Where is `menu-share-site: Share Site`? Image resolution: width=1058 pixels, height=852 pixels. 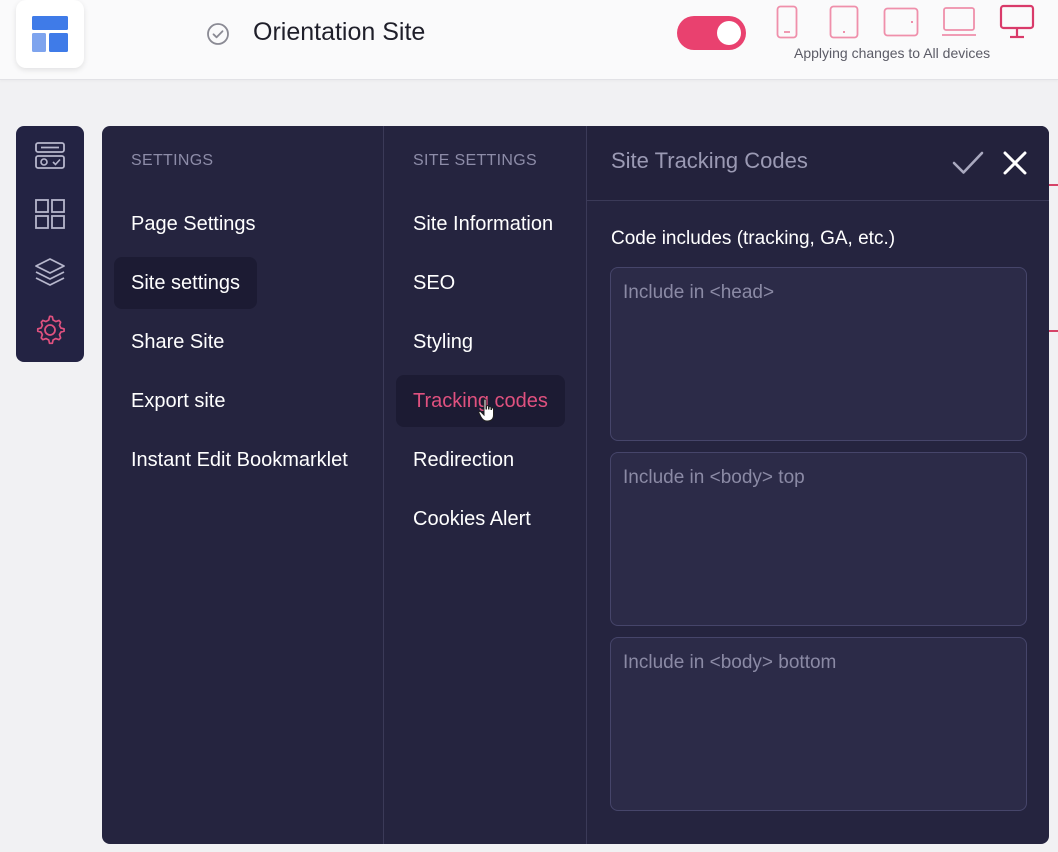 menu-share-site: Share Site is located at coordinates (177, 342).